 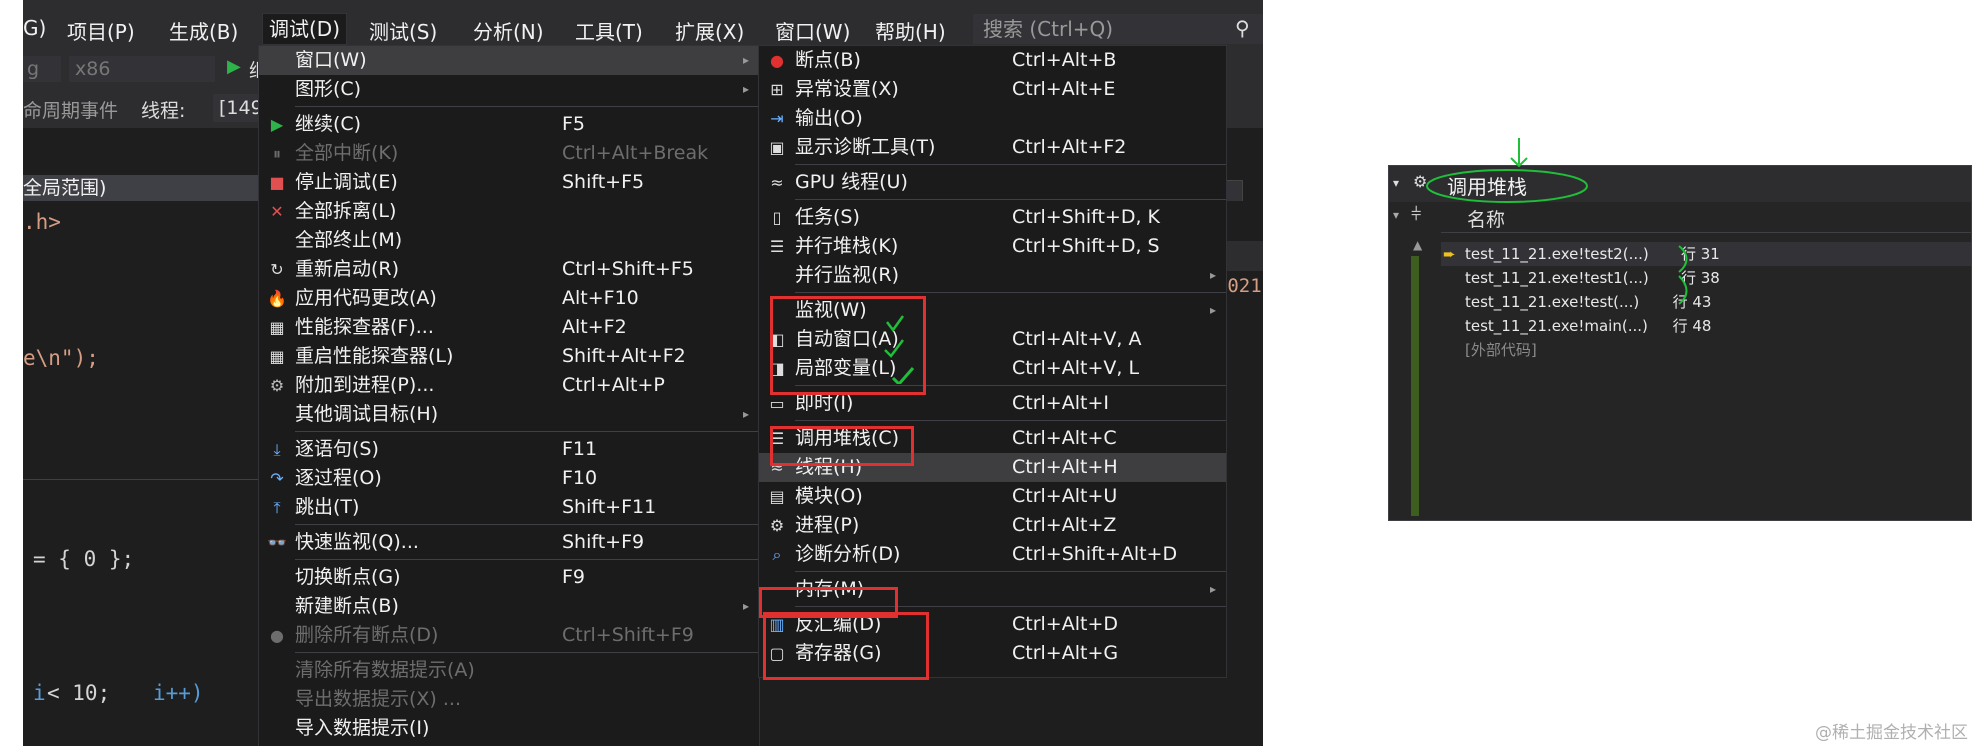 I want to click on menu-item-label: 诊断分析(D), so click(x=848, y=554).